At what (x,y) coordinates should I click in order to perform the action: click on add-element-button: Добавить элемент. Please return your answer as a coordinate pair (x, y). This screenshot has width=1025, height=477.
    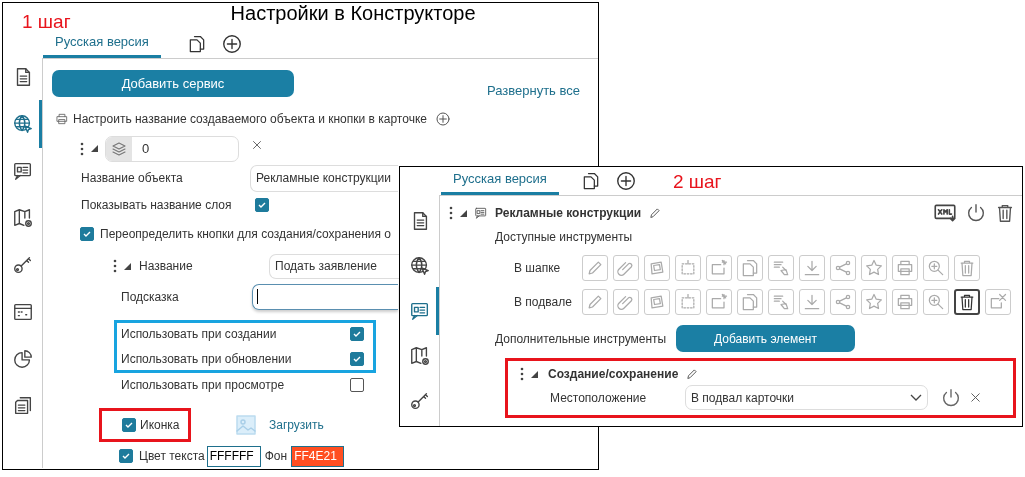
    Looking at the image, I should click on (765, 338).